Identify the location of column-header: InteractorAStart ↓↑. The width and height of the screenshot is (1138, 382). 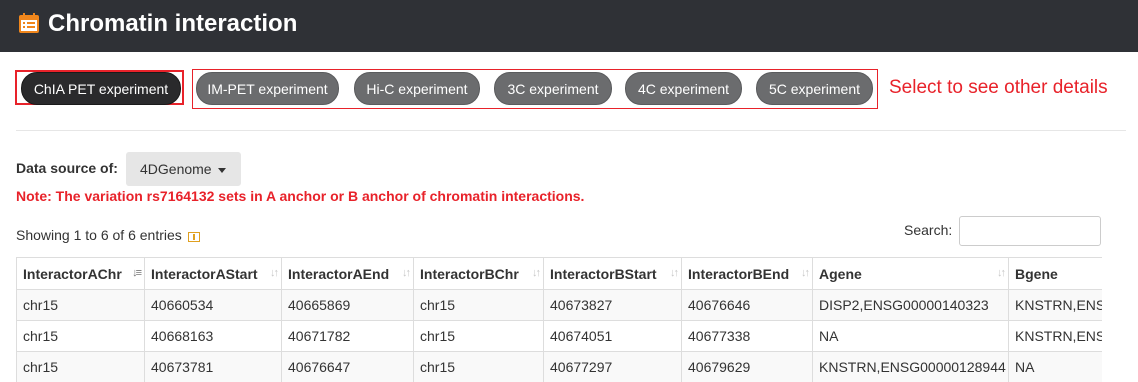
(213, 273).